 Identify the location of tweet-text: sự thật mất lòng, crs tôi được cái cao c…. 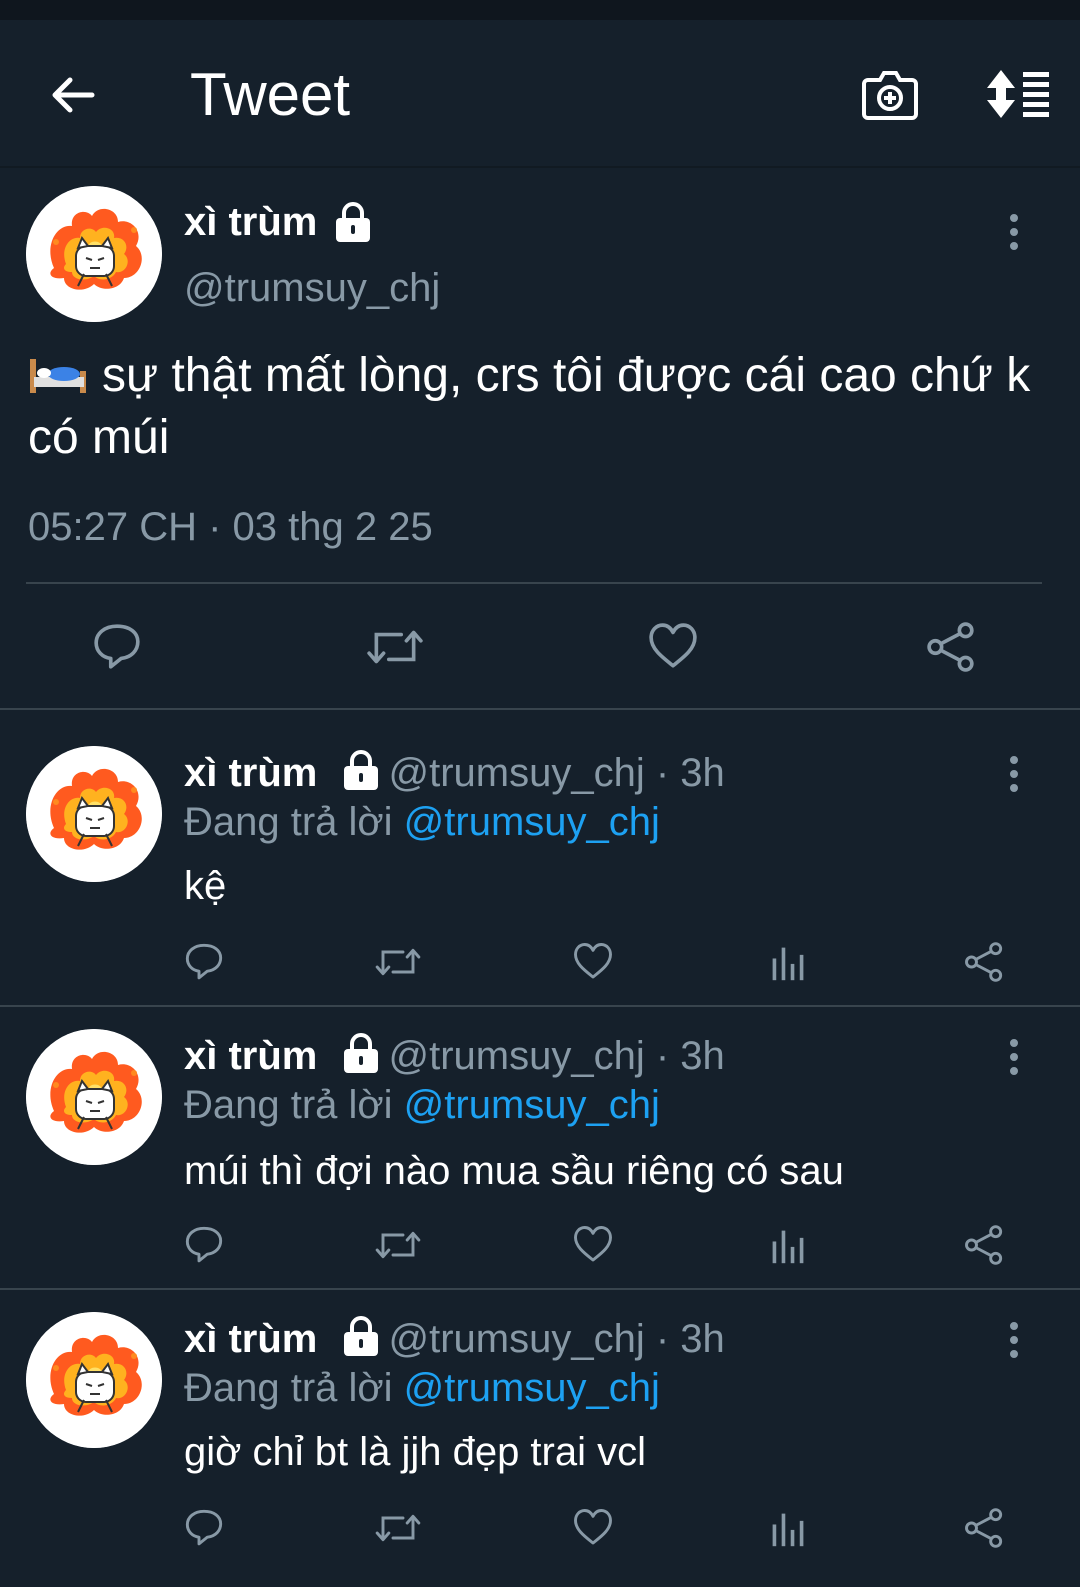
(529, 406).